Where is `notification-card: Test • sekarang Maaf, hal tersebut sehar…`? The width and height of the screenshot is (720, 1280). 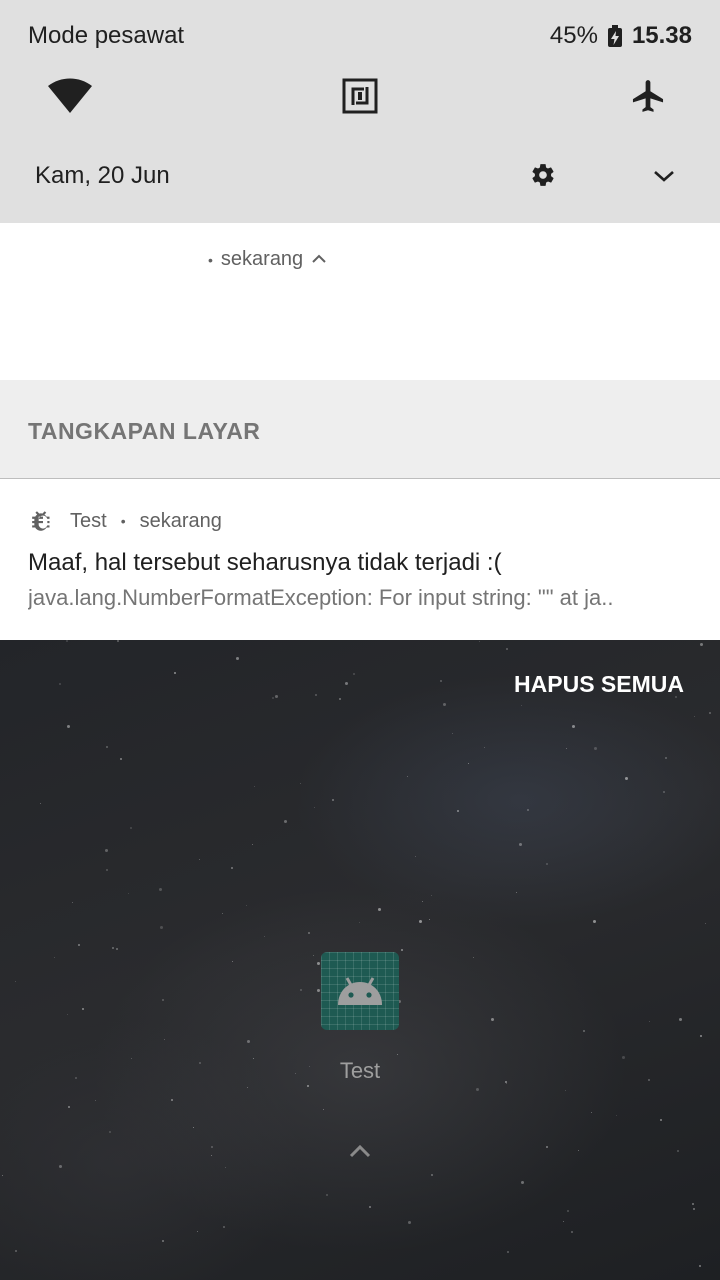 notification-card: Test • sekarang Maaf, hal tersebut sehar… is located at coordinates (360, 559).